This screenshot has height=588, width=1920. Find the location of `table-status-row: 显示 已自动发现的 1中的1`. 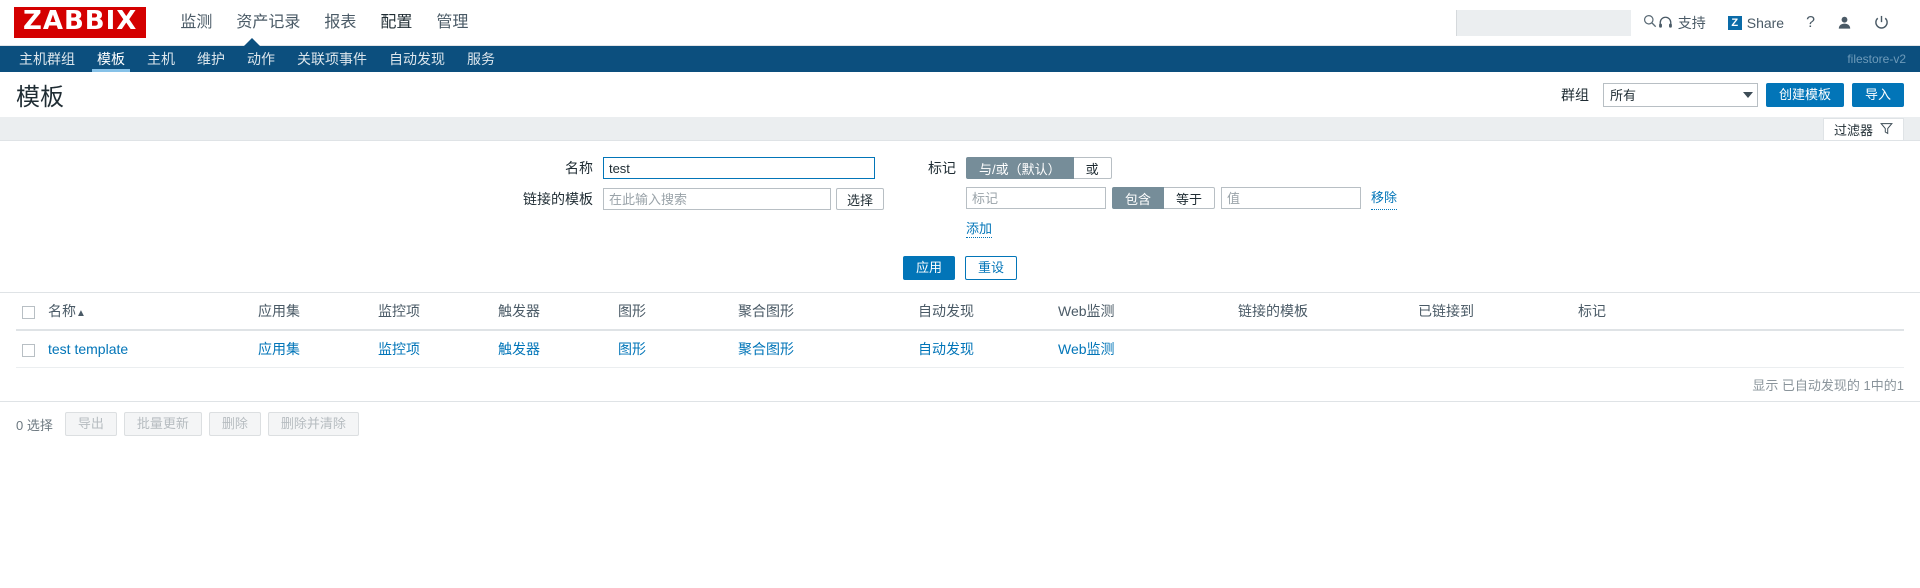

table-status-row: 显示 已自动发现的 1中的1 is located at coordinates (960, 385).